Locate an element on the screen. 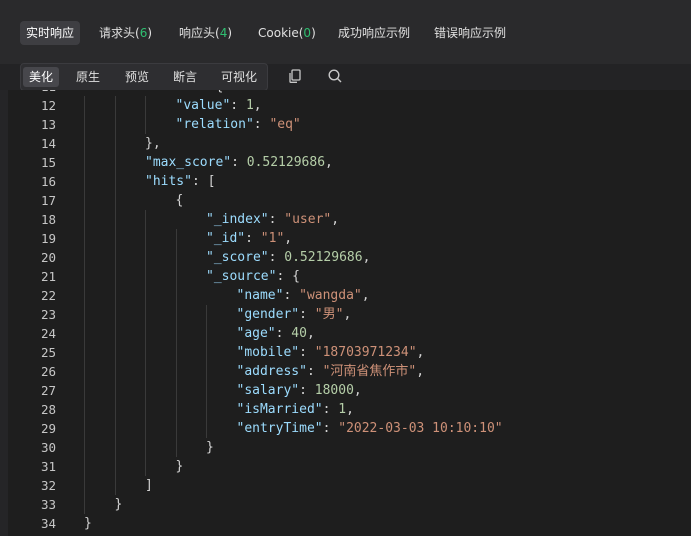 The width and height of the screenshot is (691, 536). code-text: "address": "河南省焦作市", is located at coordinates (331, 371).